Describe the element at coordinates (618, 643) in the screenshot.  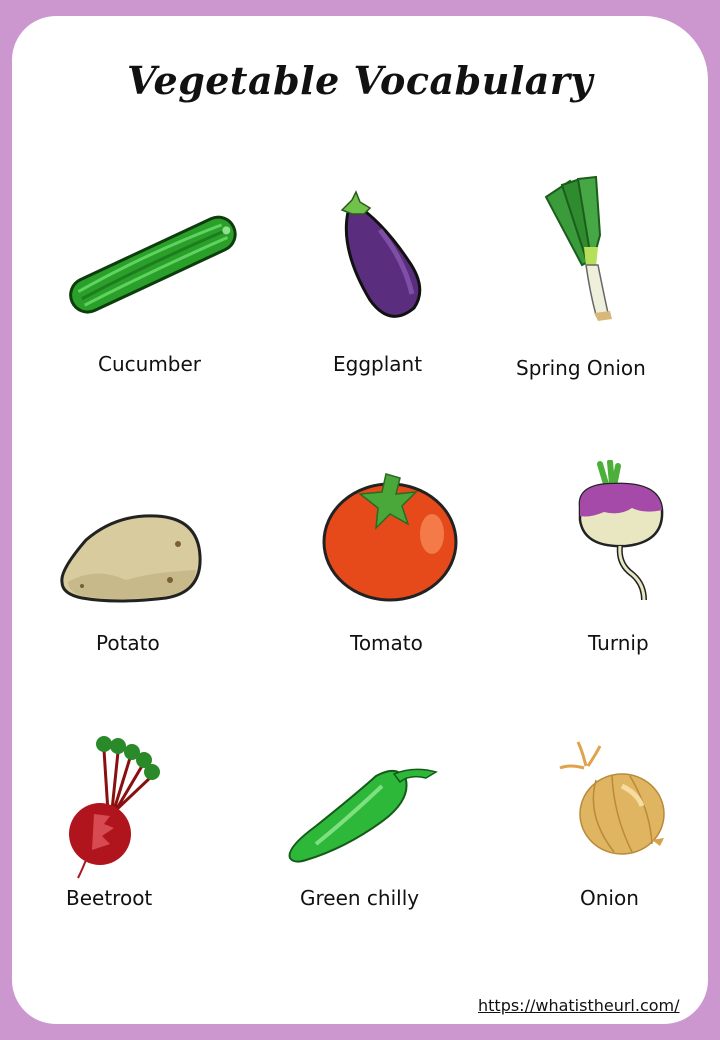
I see `vegetable-label: Turnip` at that location.